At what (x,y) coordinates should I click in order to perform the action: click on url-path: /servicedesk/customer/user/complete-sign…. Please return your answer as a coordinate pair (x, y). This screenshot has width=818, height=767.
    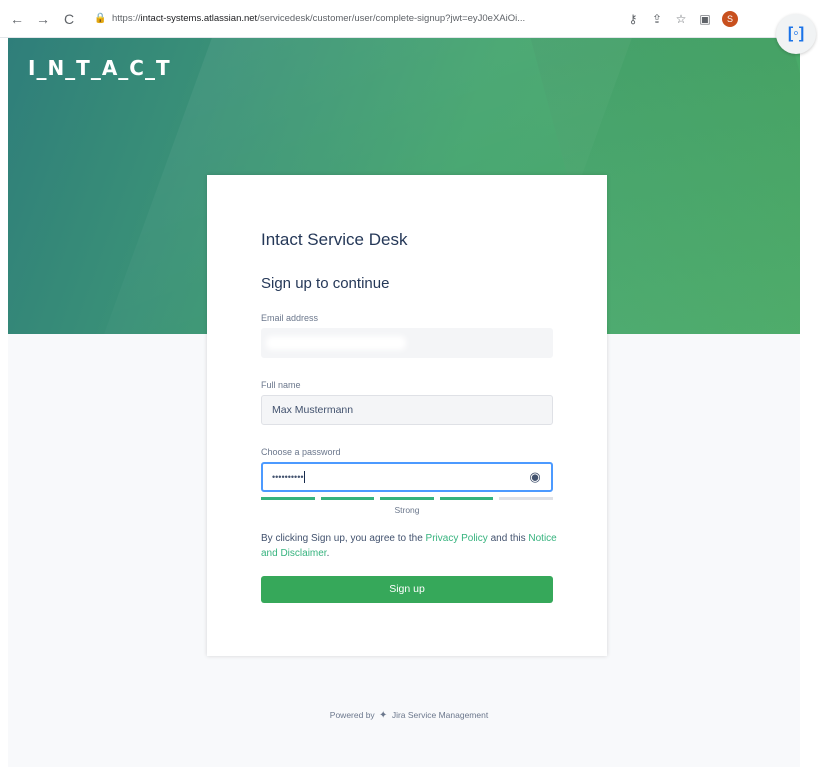
    Looking at the image, I should click on (391, 18).